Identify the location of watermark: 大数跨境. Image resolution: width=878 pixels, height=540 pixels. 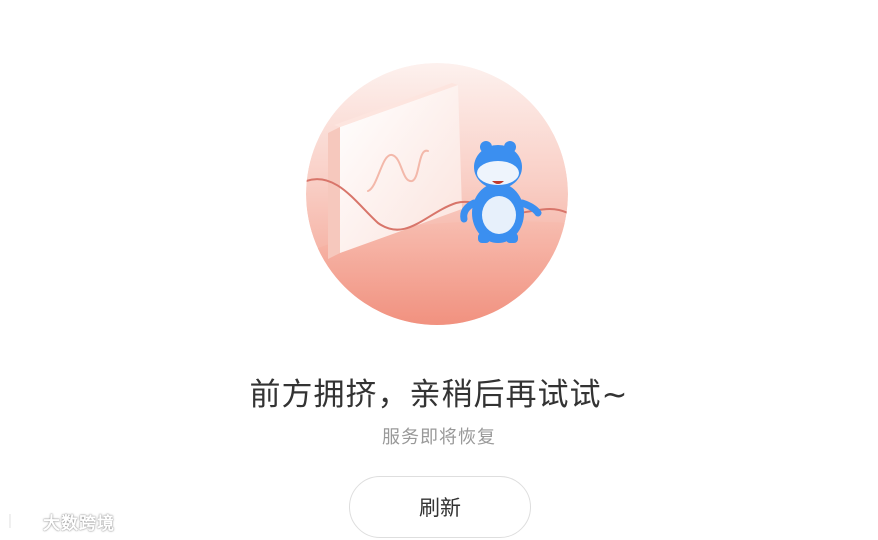
(61, 521).